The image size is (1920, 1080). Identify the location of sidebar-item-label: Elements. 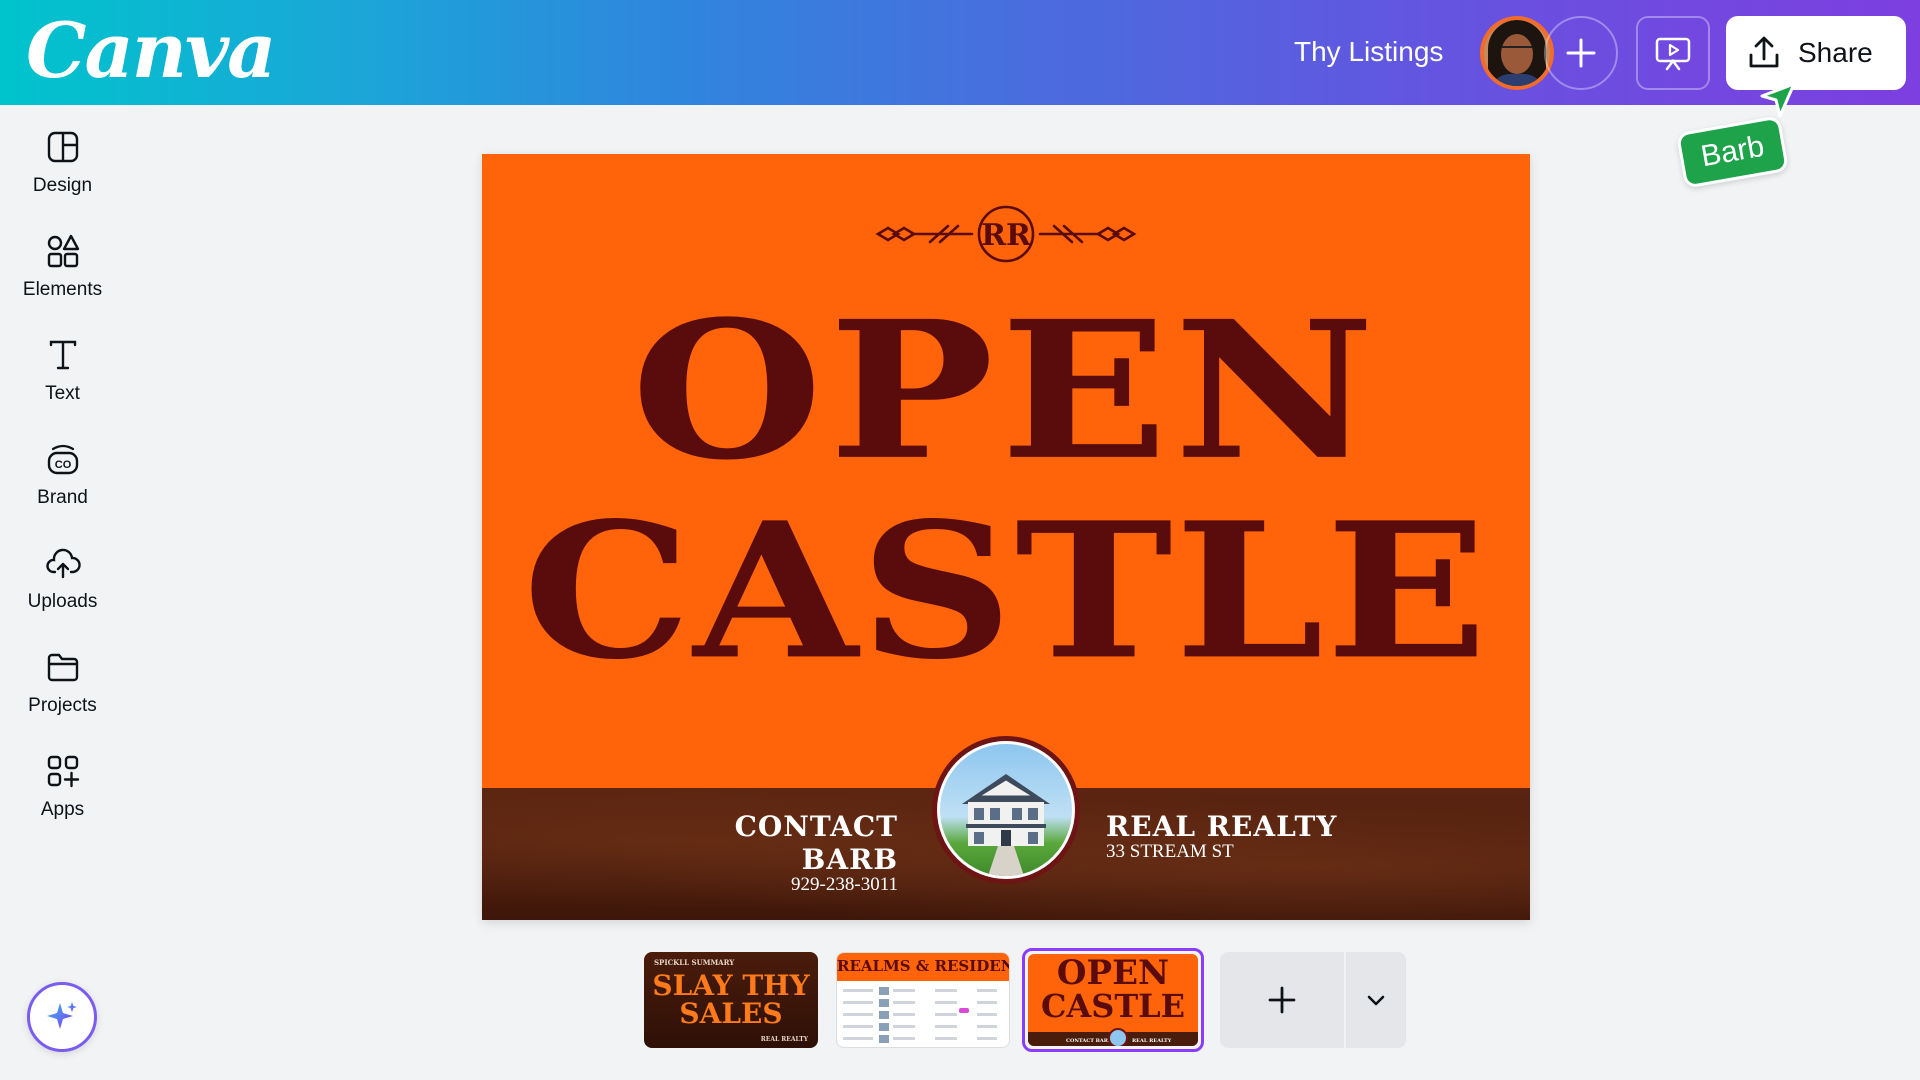
(62, 289).